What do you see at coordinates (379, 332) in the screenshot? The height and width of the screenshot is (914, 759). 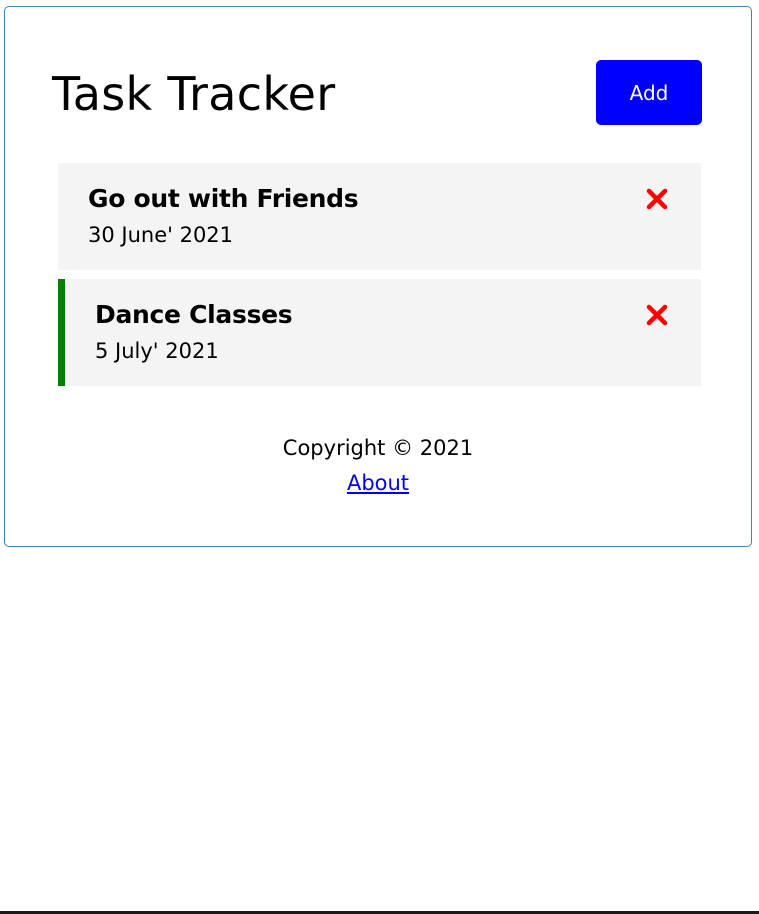 I see `task-item-reminder: Dance Classes 5 July' 2021` at bounding box center [379, 332].